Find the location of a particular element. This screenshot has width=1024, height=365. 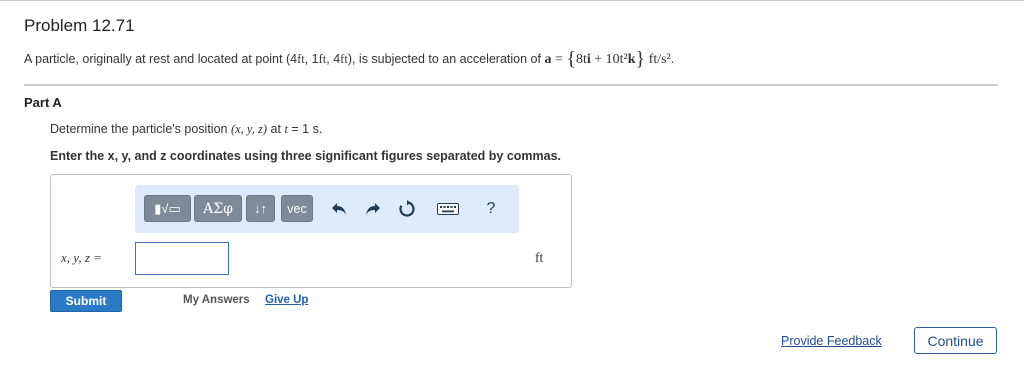

question-prefix: Determine the particle's position is located at coordinates (140, 129).